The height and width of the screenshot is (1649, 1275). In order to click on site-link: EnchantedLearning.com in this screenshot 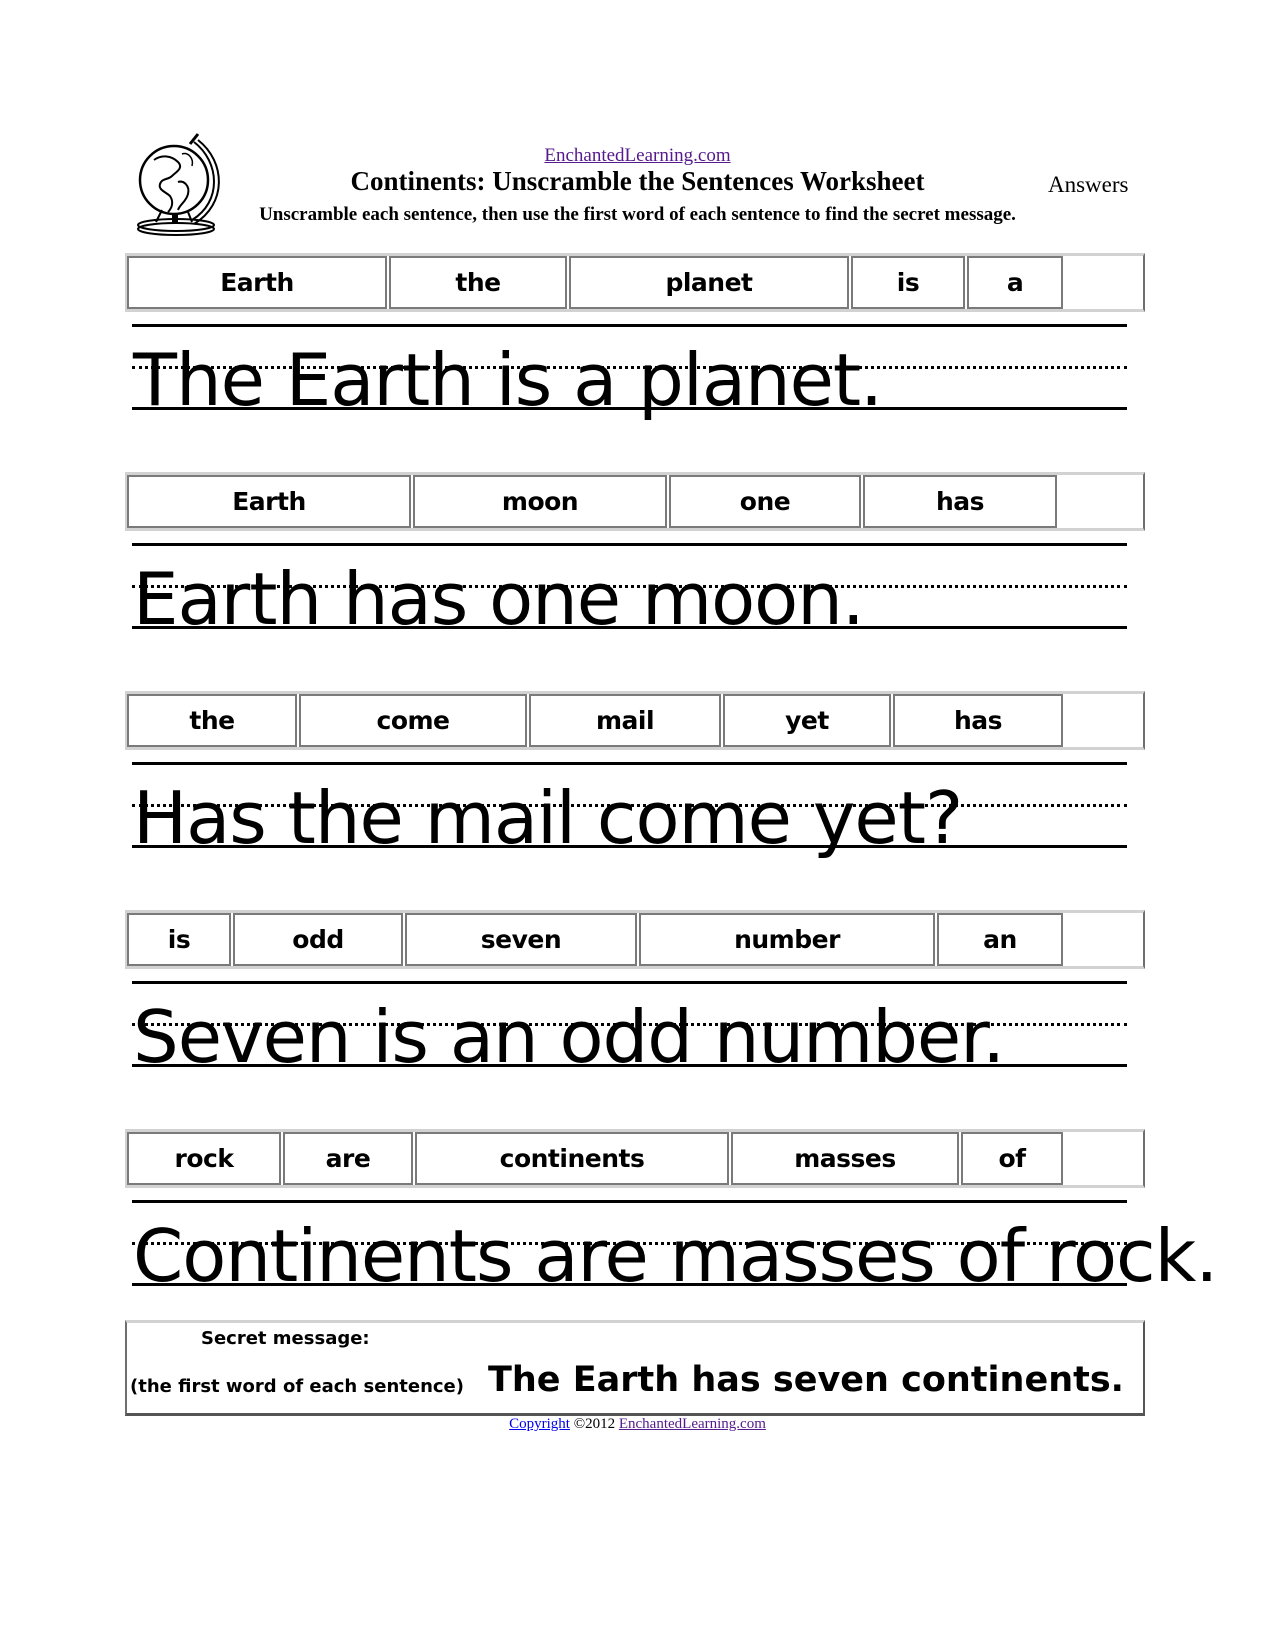, I will do `click(637, 155)`.